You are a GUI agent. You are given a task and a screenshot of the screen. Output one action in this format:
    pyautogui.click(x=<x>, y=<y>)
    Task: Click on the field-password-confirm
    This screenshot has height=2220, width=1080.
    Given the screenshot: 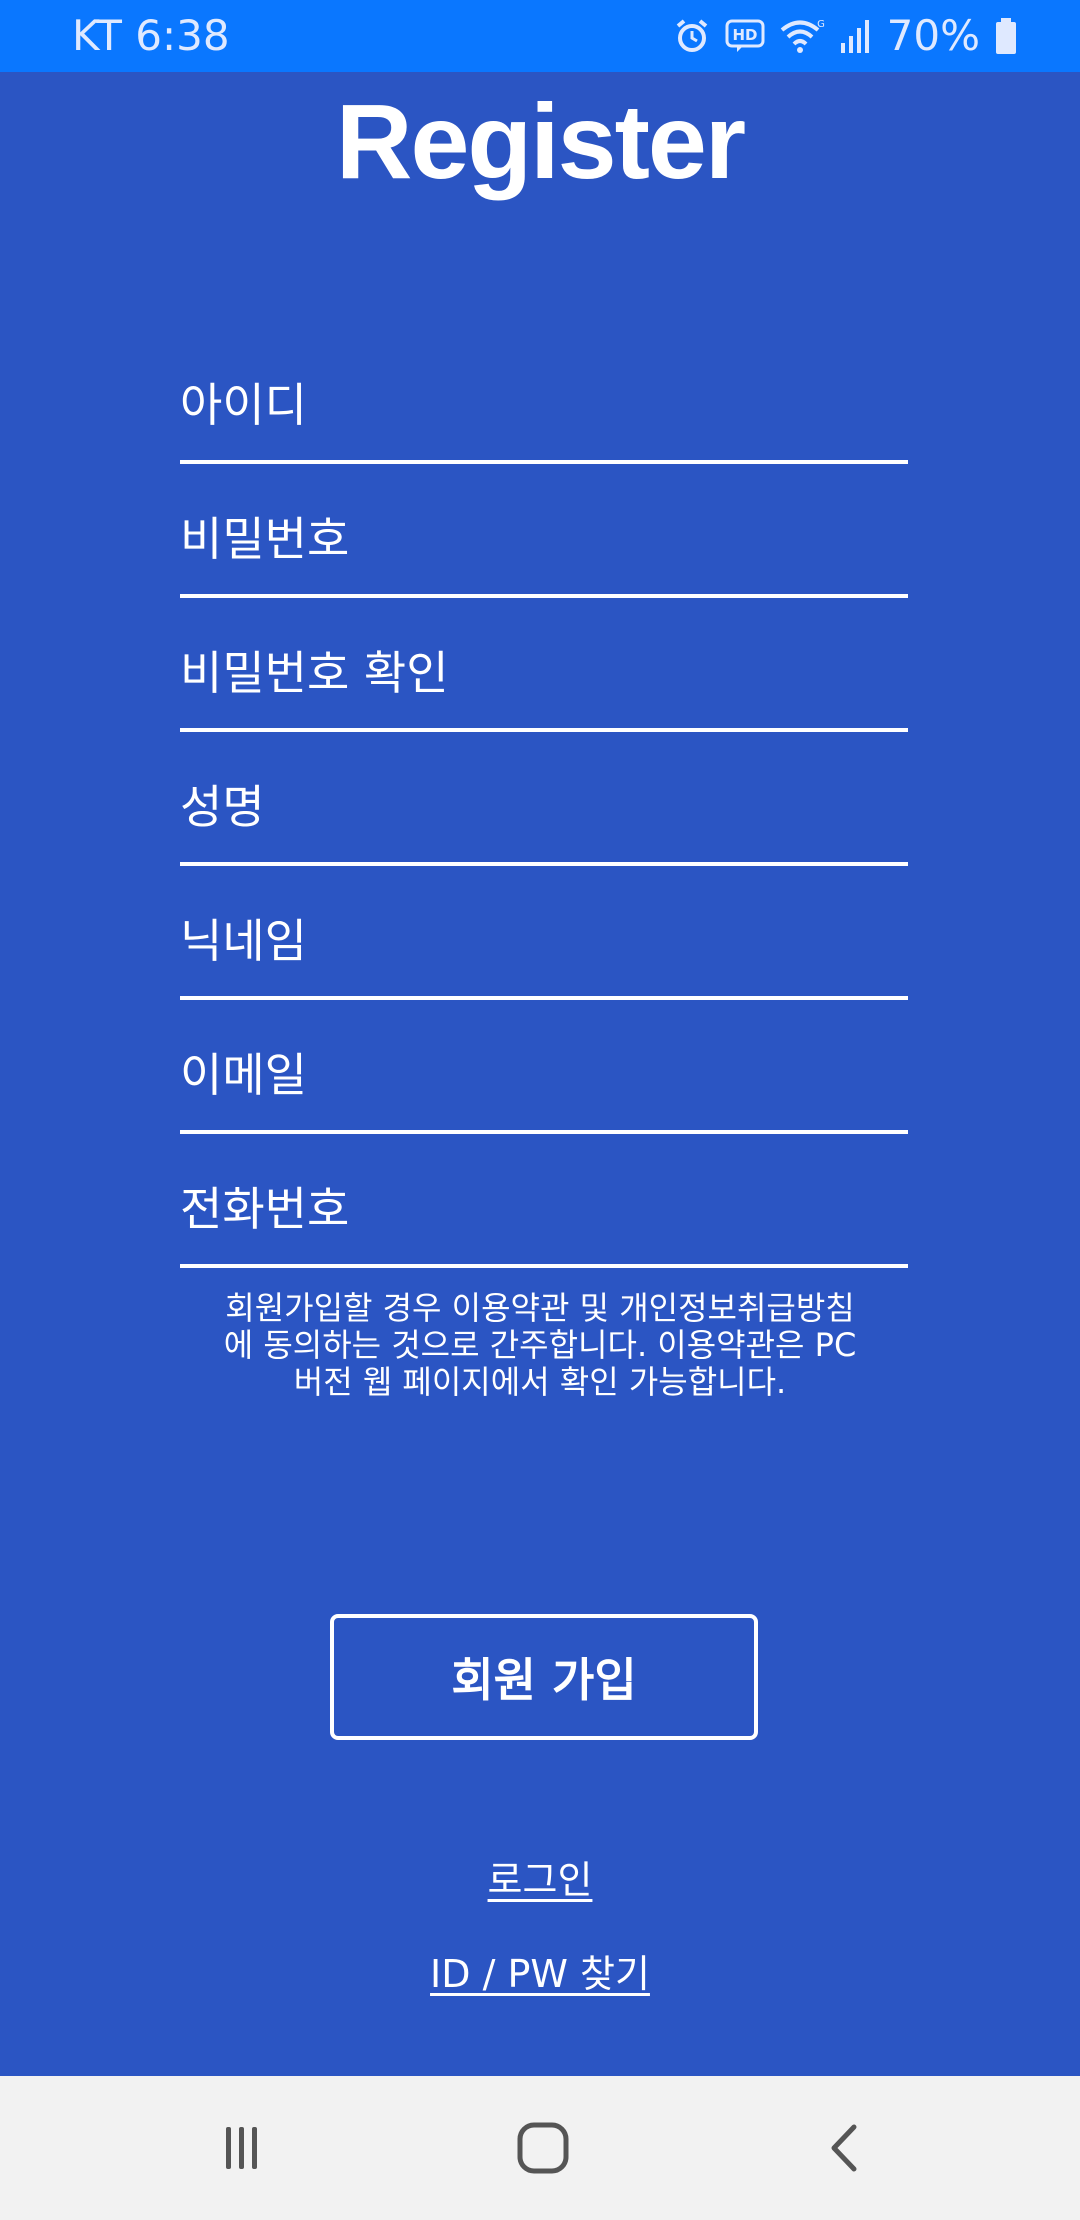 What is the action you would take?
    pyautogui.click(x=544, y=665)
    